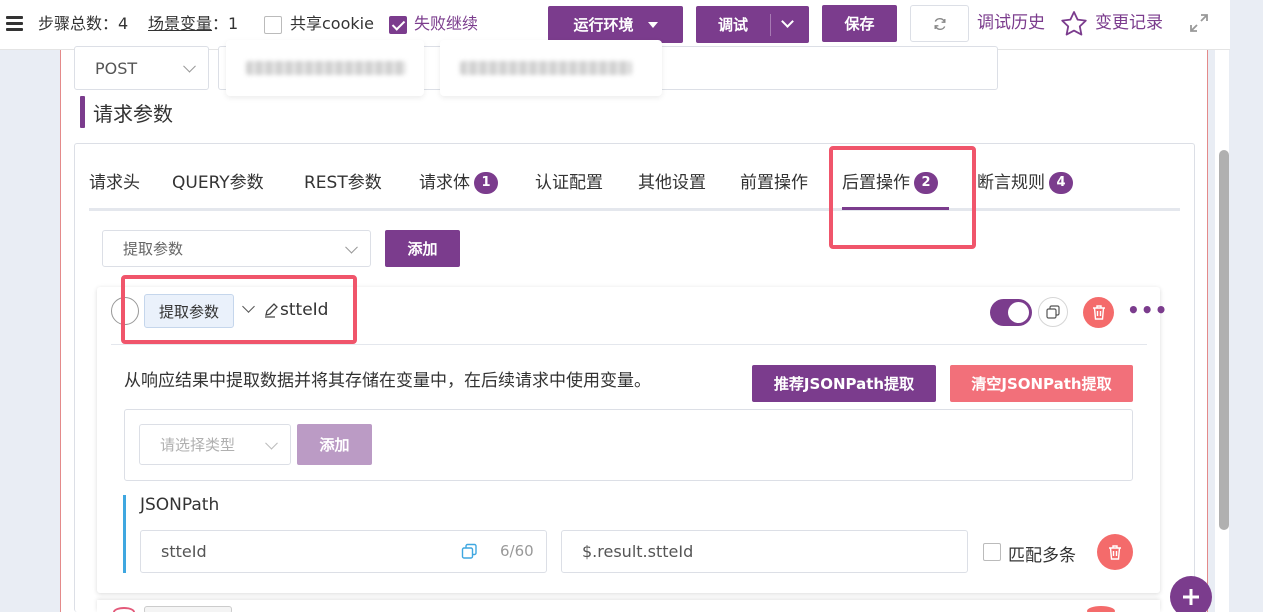 The image size is (1263, 612). I want to click on extract-type-select: 请选择类型, so click(215, 444).